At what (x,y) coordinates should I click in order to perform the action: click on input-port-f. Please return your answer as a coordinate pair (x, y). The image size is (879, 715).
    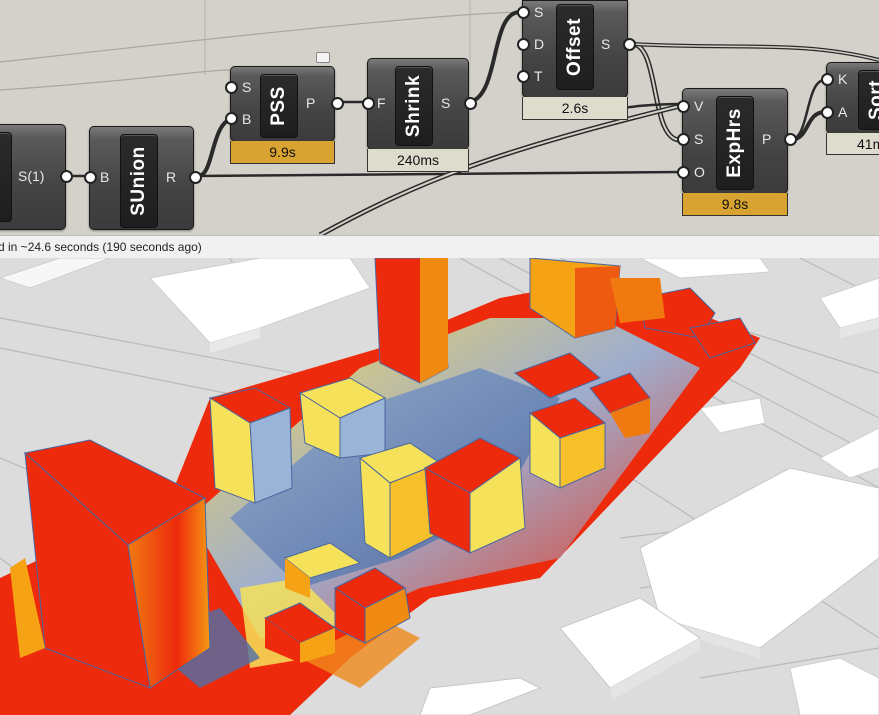
    Looking at the image, I should click on (368, 103).